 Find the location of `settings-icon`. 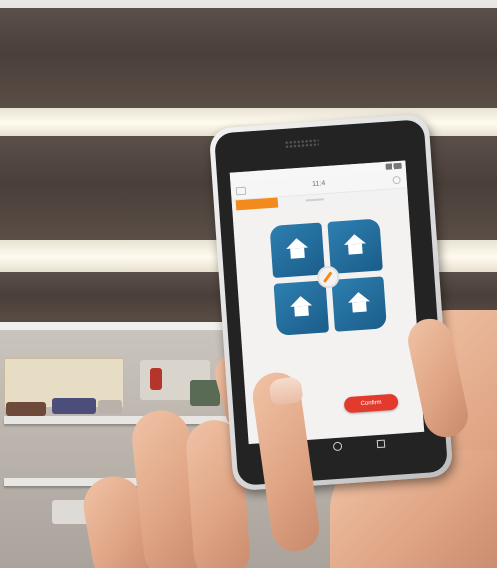

settings-icon is located at coordinates (396, 180).